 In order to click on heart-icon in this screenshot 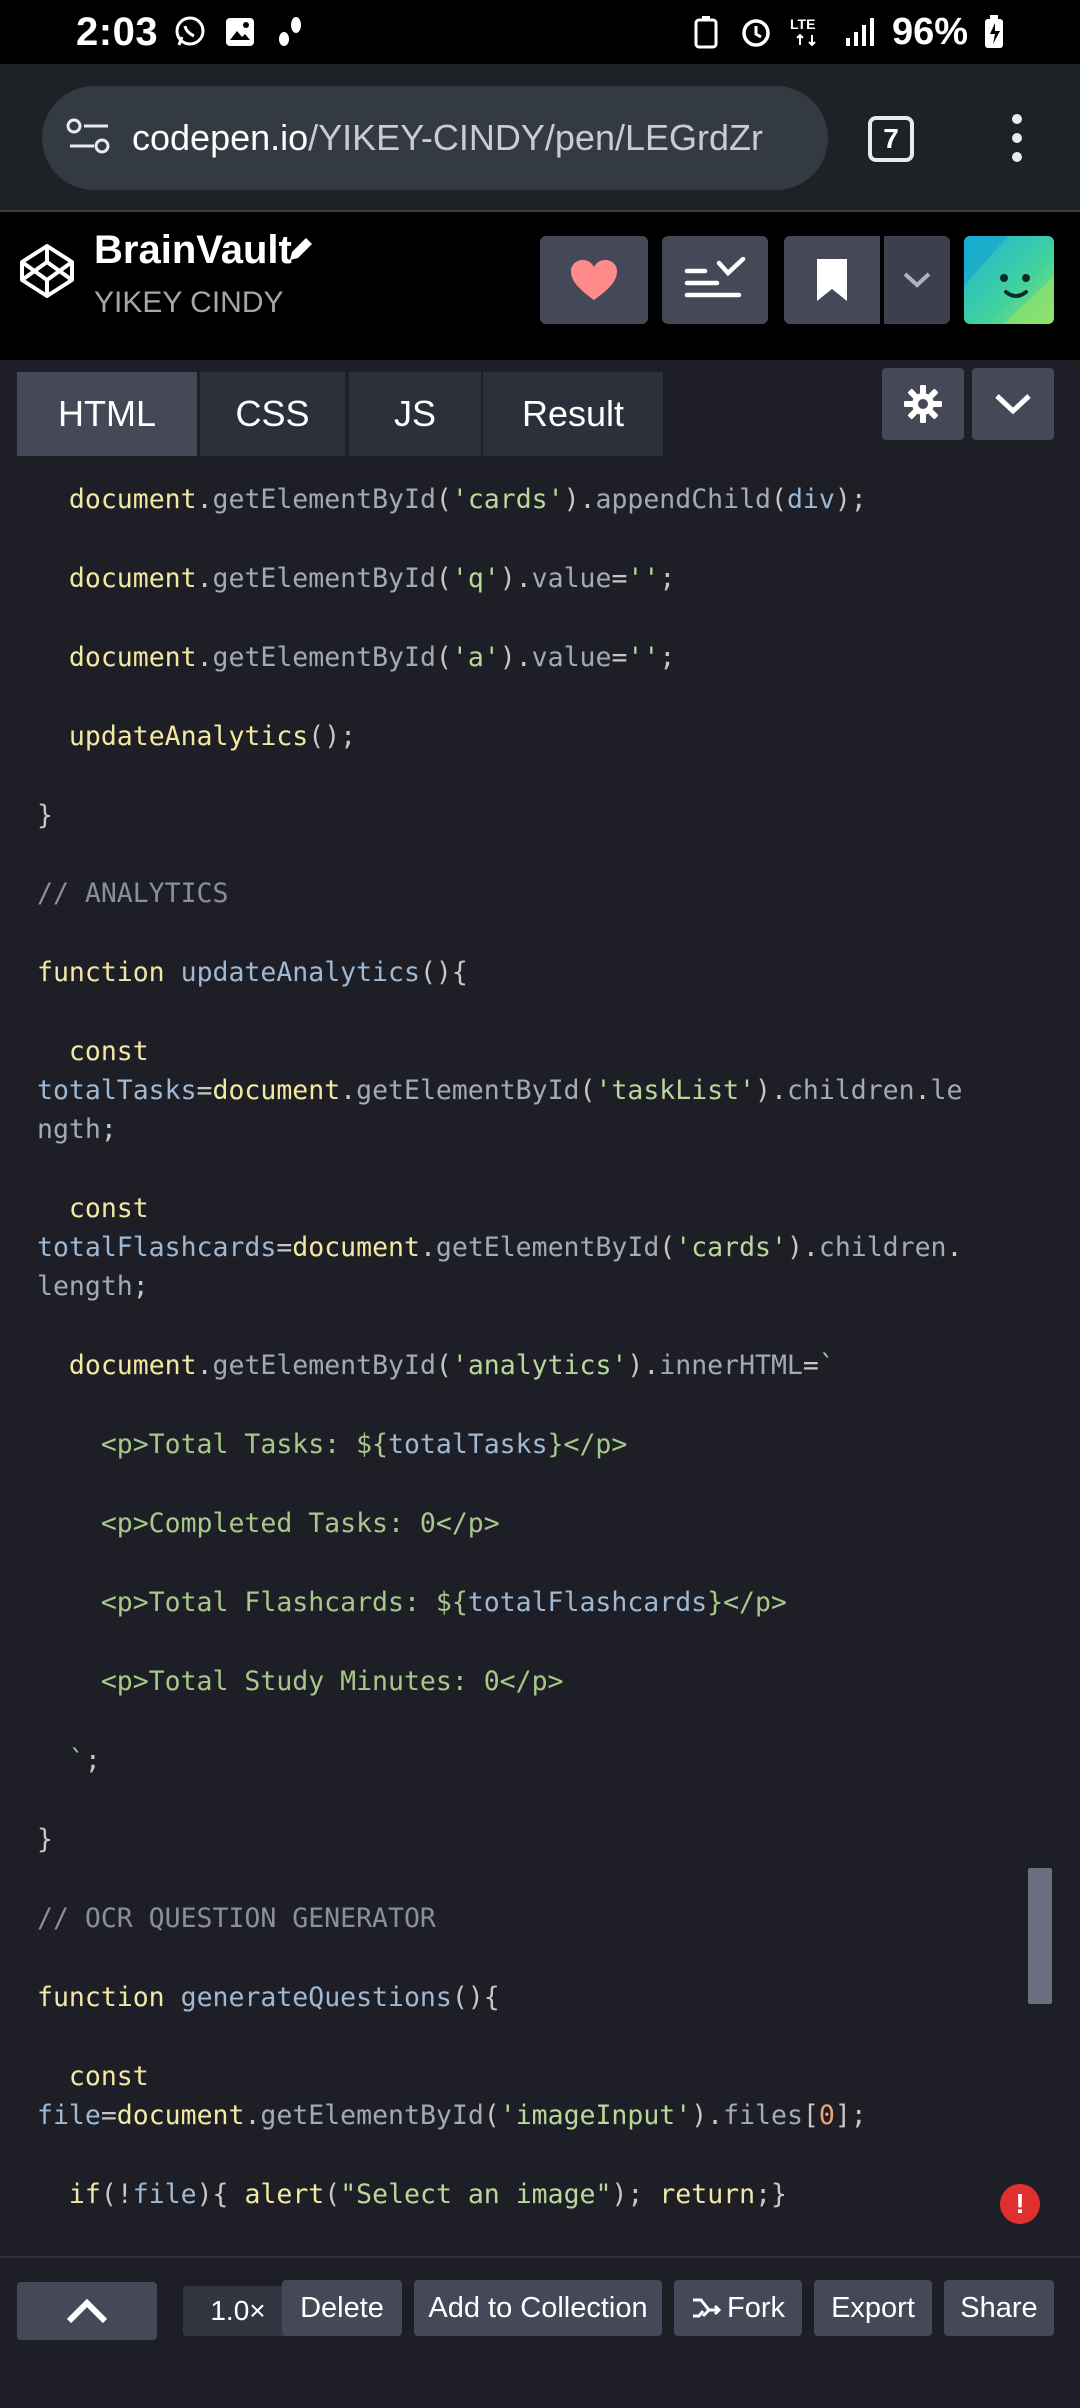, I will do `click(594, 280)`.